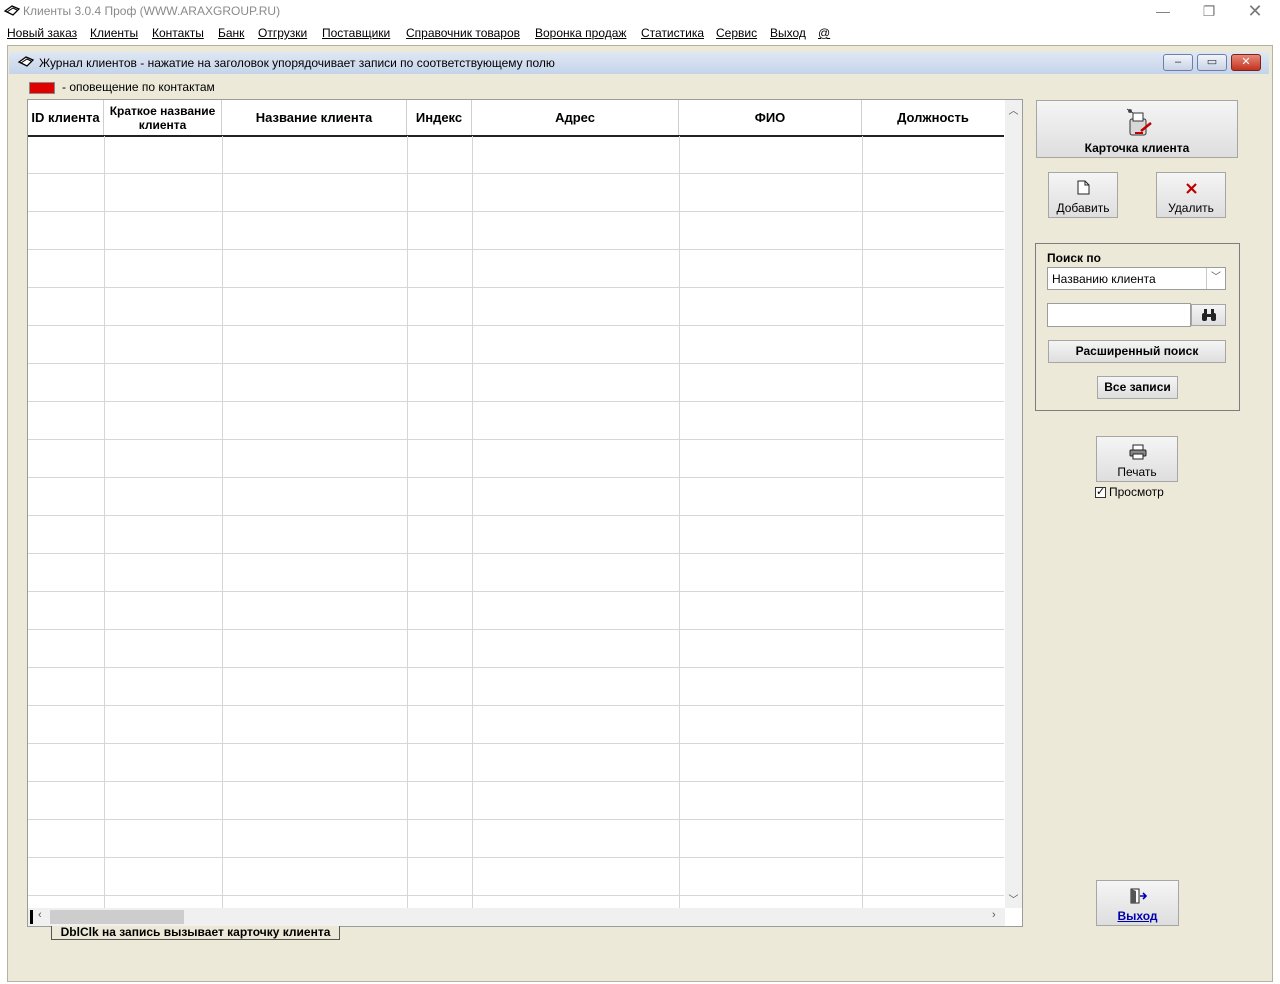 The width and height of the screenshot is (1280, 984). What do you see at coordinates (231, 33) in the screenshot?
I see `menu-bank: Банк` at bounding box center [231, 33].